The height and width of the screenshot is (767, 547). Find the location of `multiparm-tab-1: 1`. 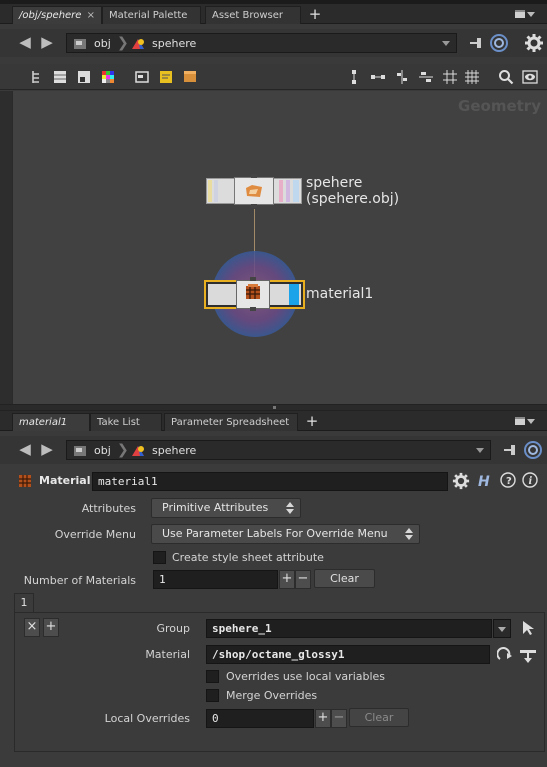

multiparm-tab-1: 1 is located at coordinates (24, 602).